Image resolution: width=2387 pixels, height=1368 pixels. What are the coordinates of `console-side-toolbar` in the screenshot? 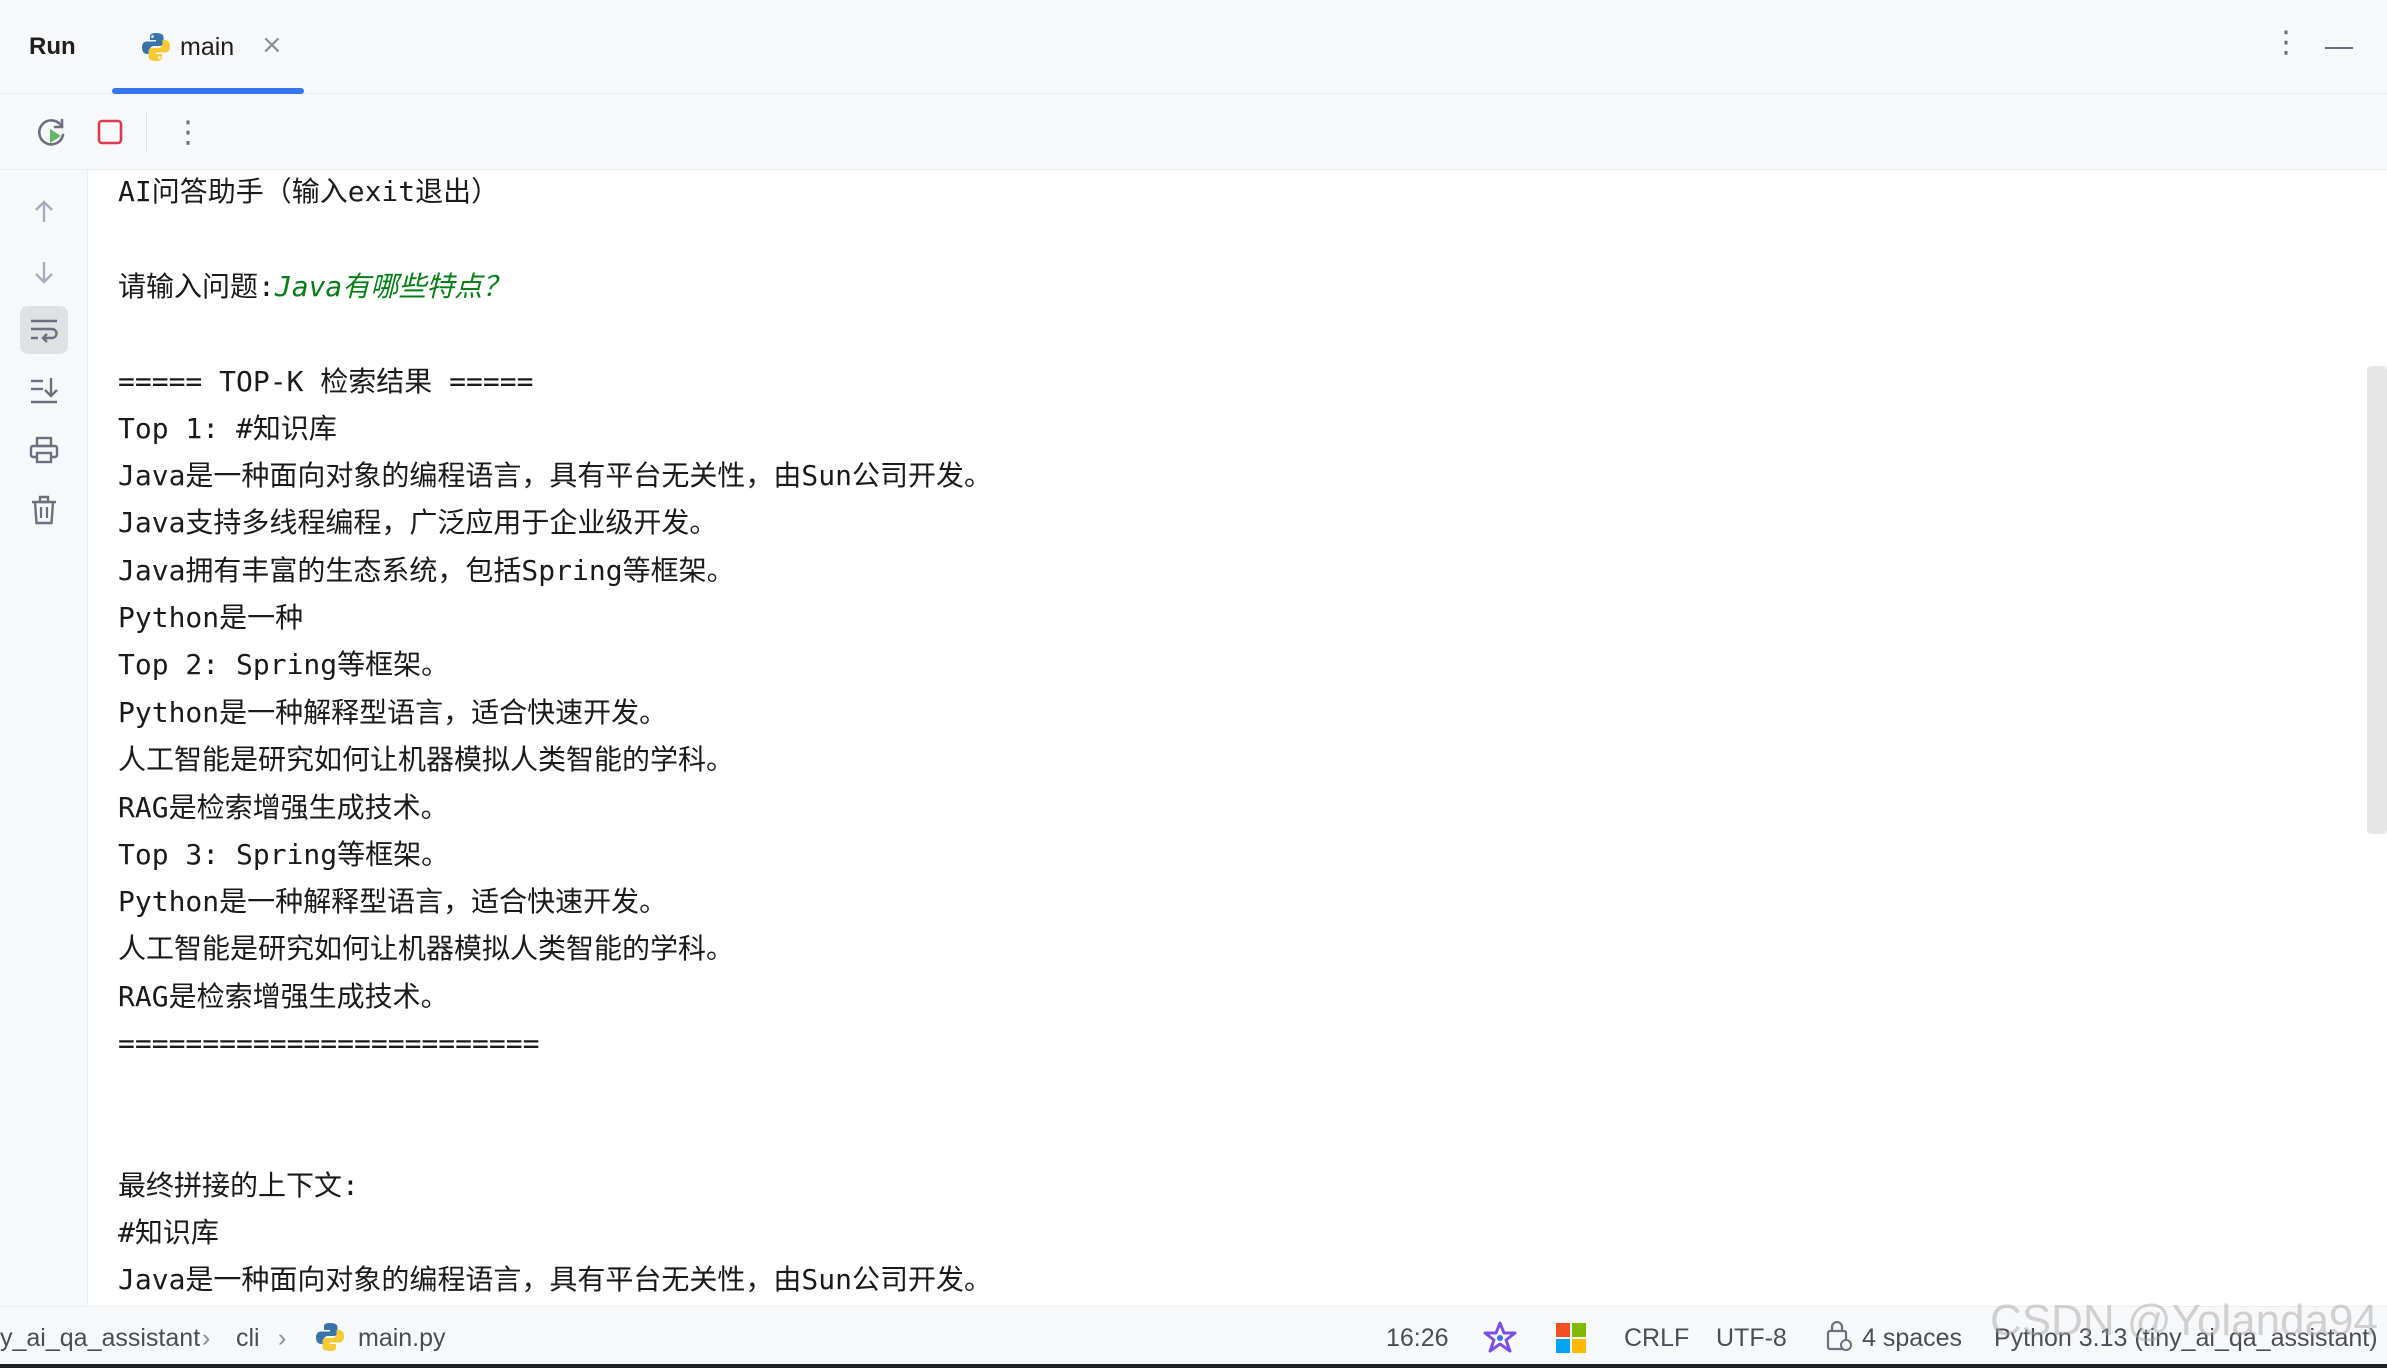 It's located at (44, 738).